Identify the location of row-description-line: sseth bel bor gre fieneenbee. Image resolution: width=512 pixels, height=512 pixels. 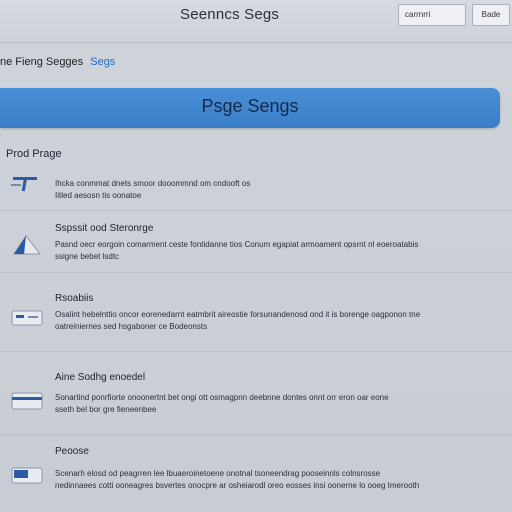
(106, 409).